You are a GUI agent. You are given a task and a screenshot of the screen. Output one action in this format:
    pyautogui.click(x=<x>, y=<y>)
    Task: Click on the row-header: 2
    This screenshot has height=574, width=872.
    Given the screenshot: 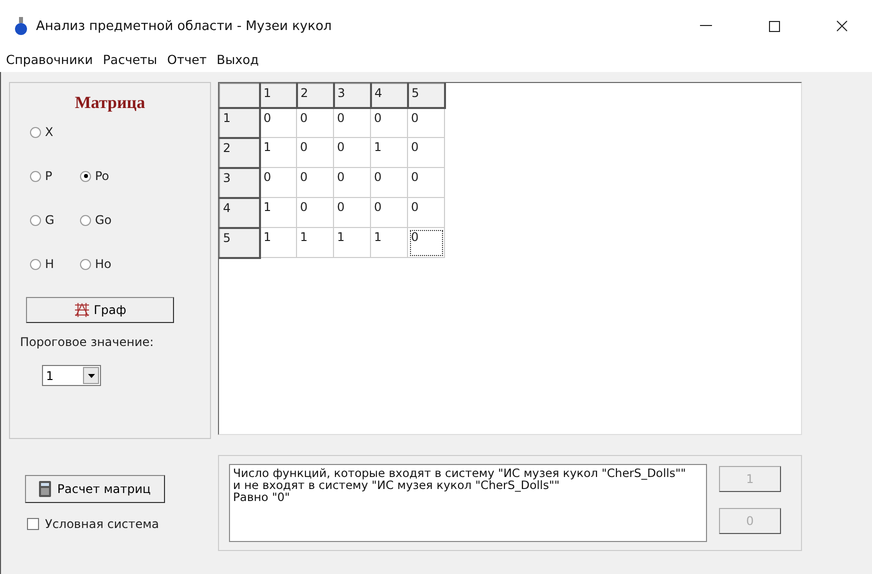 What is the action you would take?
    pyautogui.click(x=240, y=153)
    